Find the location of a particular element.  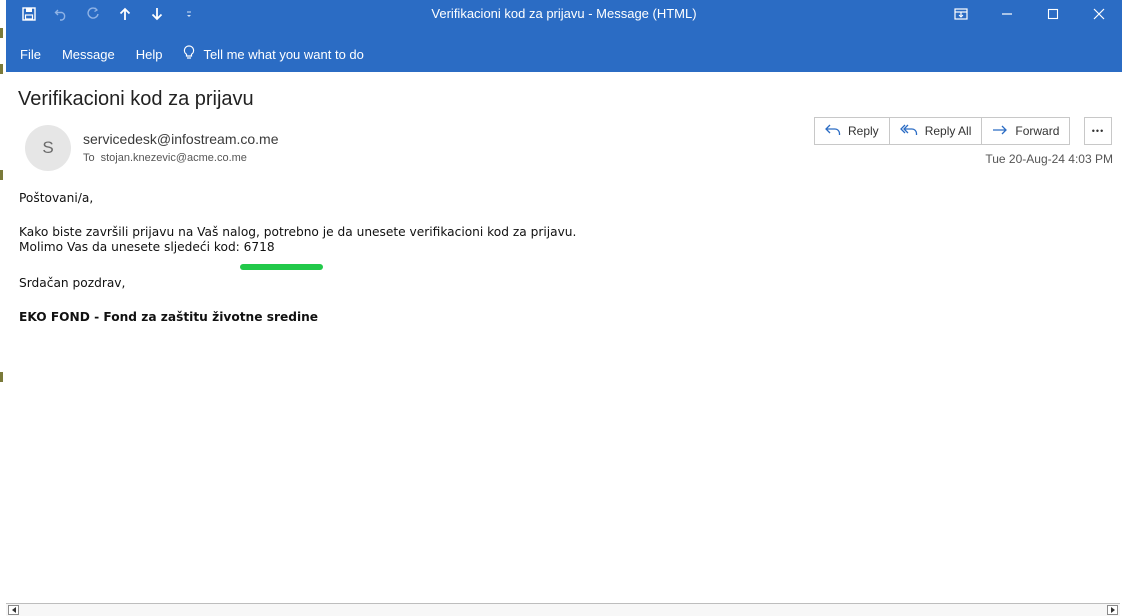

window-controls is located at coordinates (1030, 14).